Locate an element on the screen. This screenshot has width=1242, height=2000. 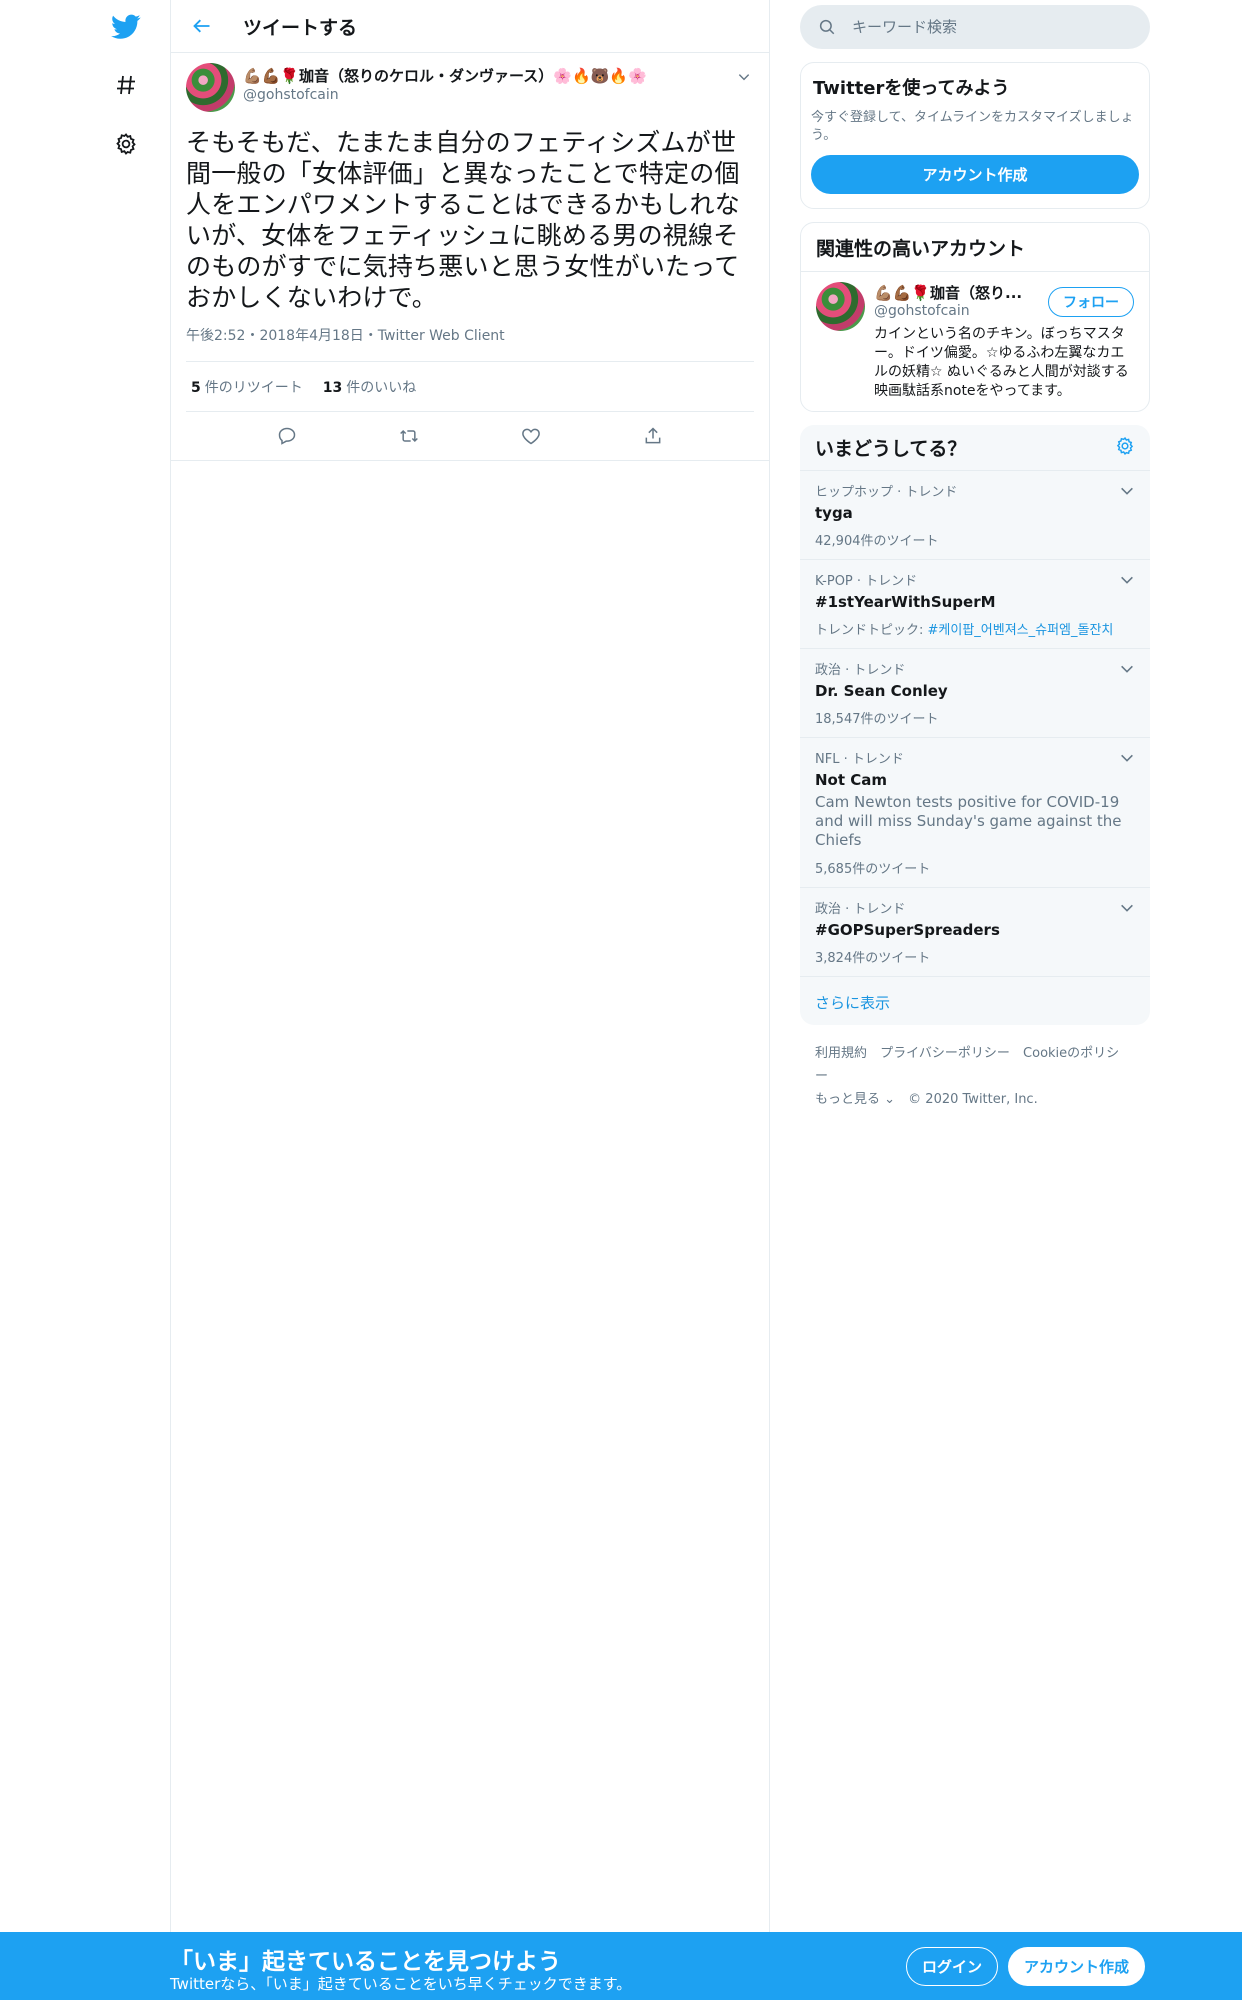
author-handle: @gohstofcain is located at coordinates (445, 95).